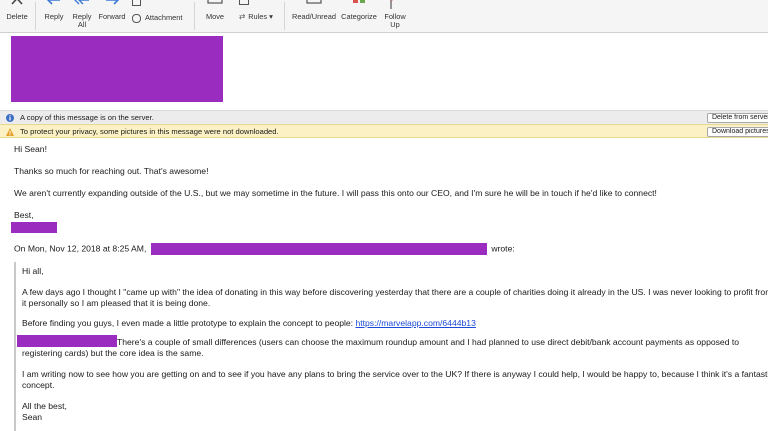  I want to click on categorize-button: Categorize, so click(359, 16).